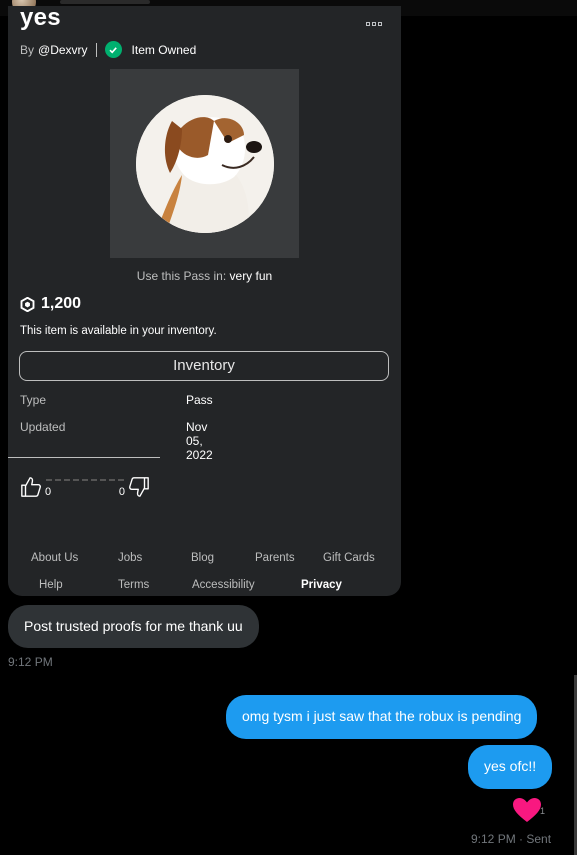 The width and height of the screenshot is (577, 855). I want to click on incoming-timestamp: 9:12 PM, so click(30, 662).